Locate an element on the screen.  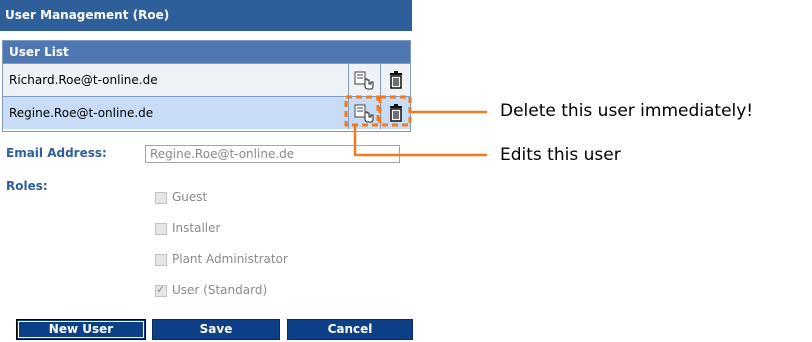
email-field is located at coordinates (272, 154).